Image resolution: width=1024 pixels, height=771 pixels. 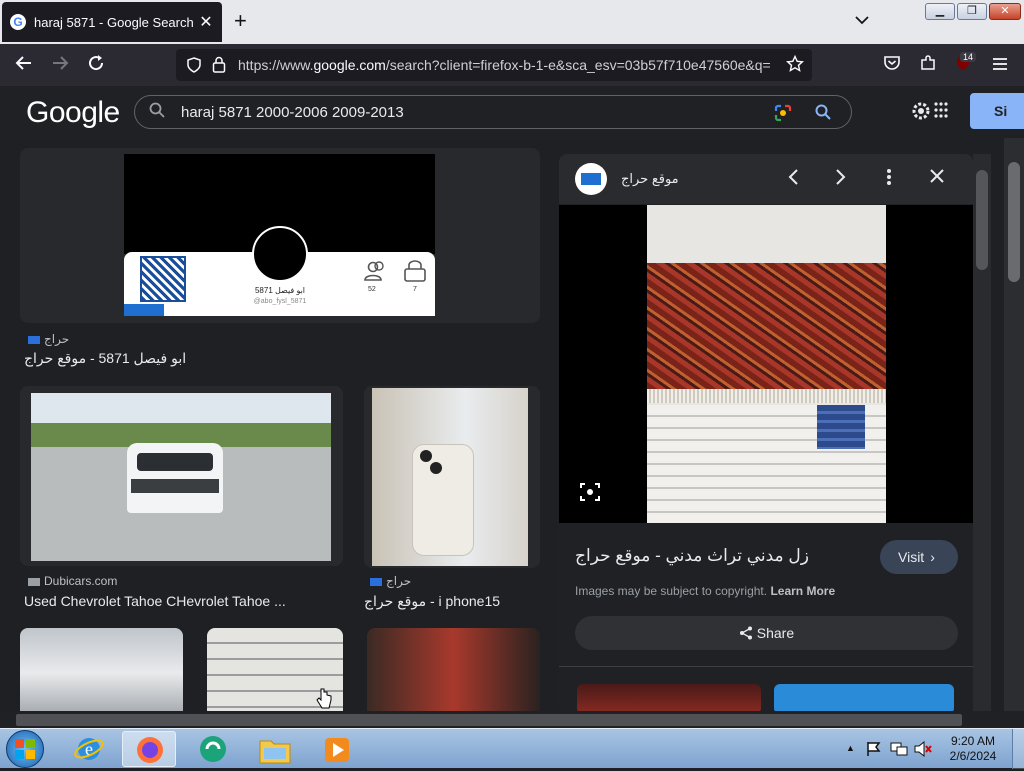 I want to click on tab-google-search: G haraj 5871 - Google Search ✕, so click(x=112, y=22).